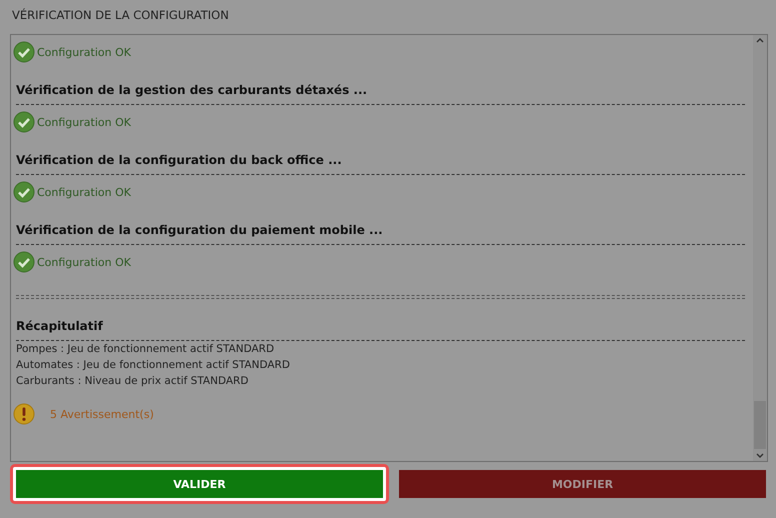 This screenshot has width=776, height=518. I want to click on cancel-button: MODIFIER, so click(582, 484).